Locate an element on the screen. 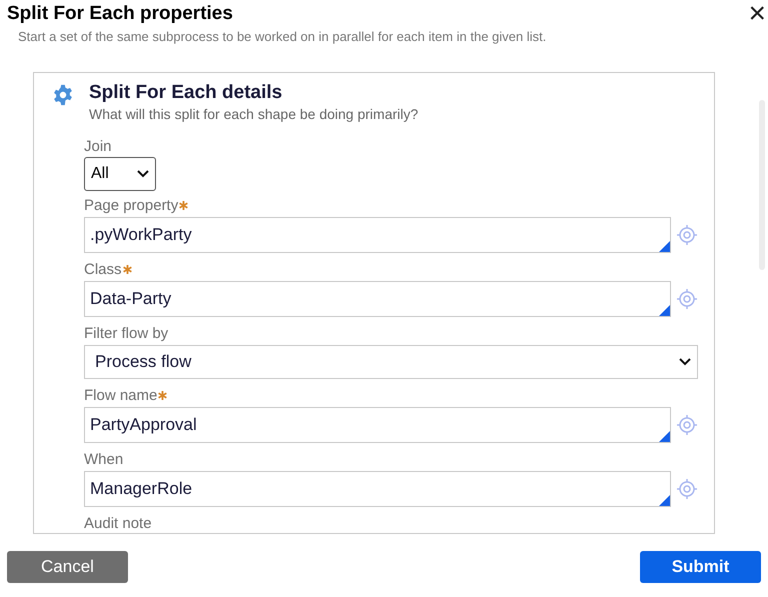  text-input: .pyWorkParty is located at coordinates (377, 235).